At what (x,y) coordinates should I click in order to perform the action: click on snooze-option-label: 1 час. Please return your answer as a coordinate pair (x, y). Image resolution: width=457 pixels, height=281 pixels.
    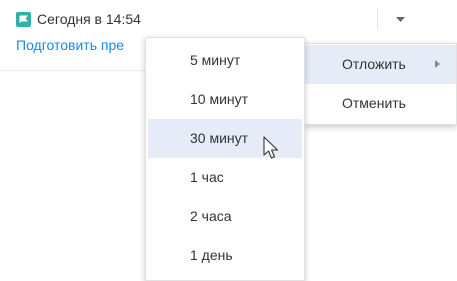
    Looking at the image, I should click on (207, 177).